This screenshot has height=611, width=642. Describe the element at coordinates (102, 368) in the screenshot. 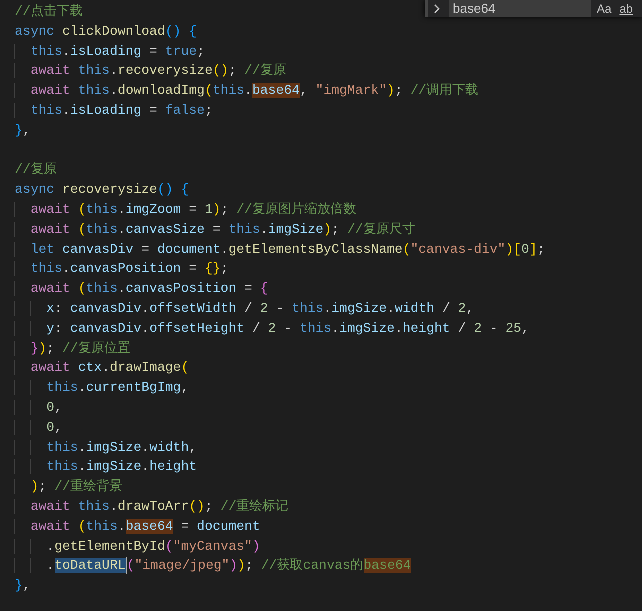

I see `code-line: await ctx.drawImage(` at that location.